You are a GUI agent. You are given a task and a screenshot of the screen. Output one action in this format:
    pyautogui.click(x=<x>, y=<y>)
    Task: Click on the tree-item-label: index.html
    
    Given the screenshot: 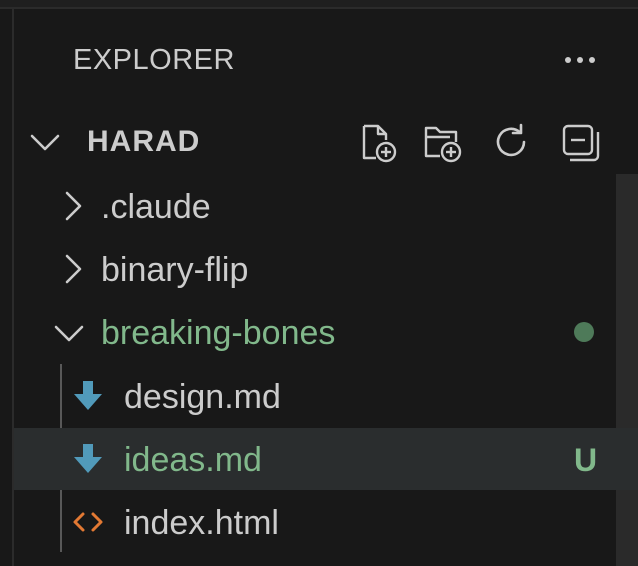 What is the action you would take?
    pyautogui.click(x=201, y=523)
    